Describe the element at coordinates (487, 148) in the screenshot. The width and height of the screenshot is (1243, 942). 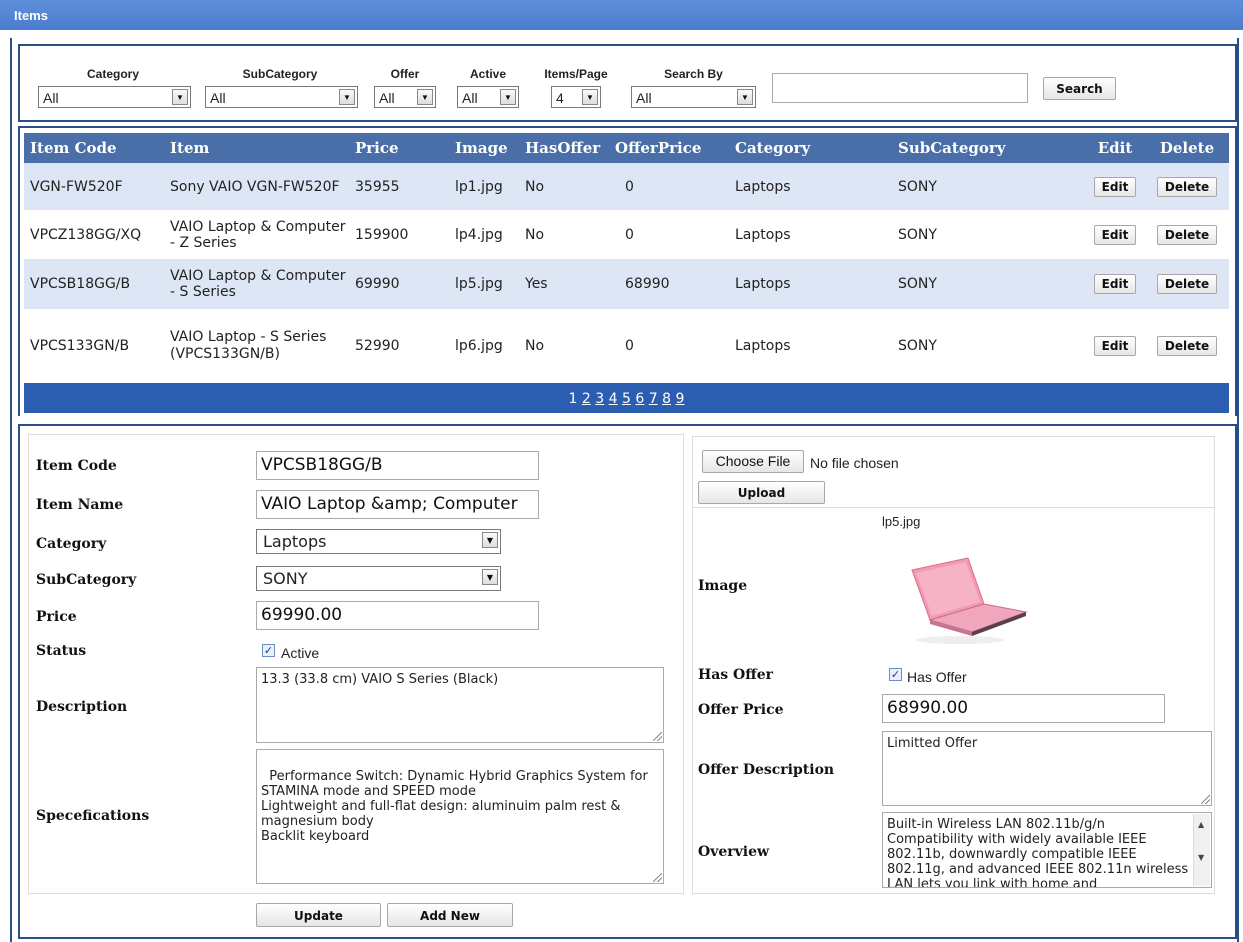
I see `col-image: Image` at that location.